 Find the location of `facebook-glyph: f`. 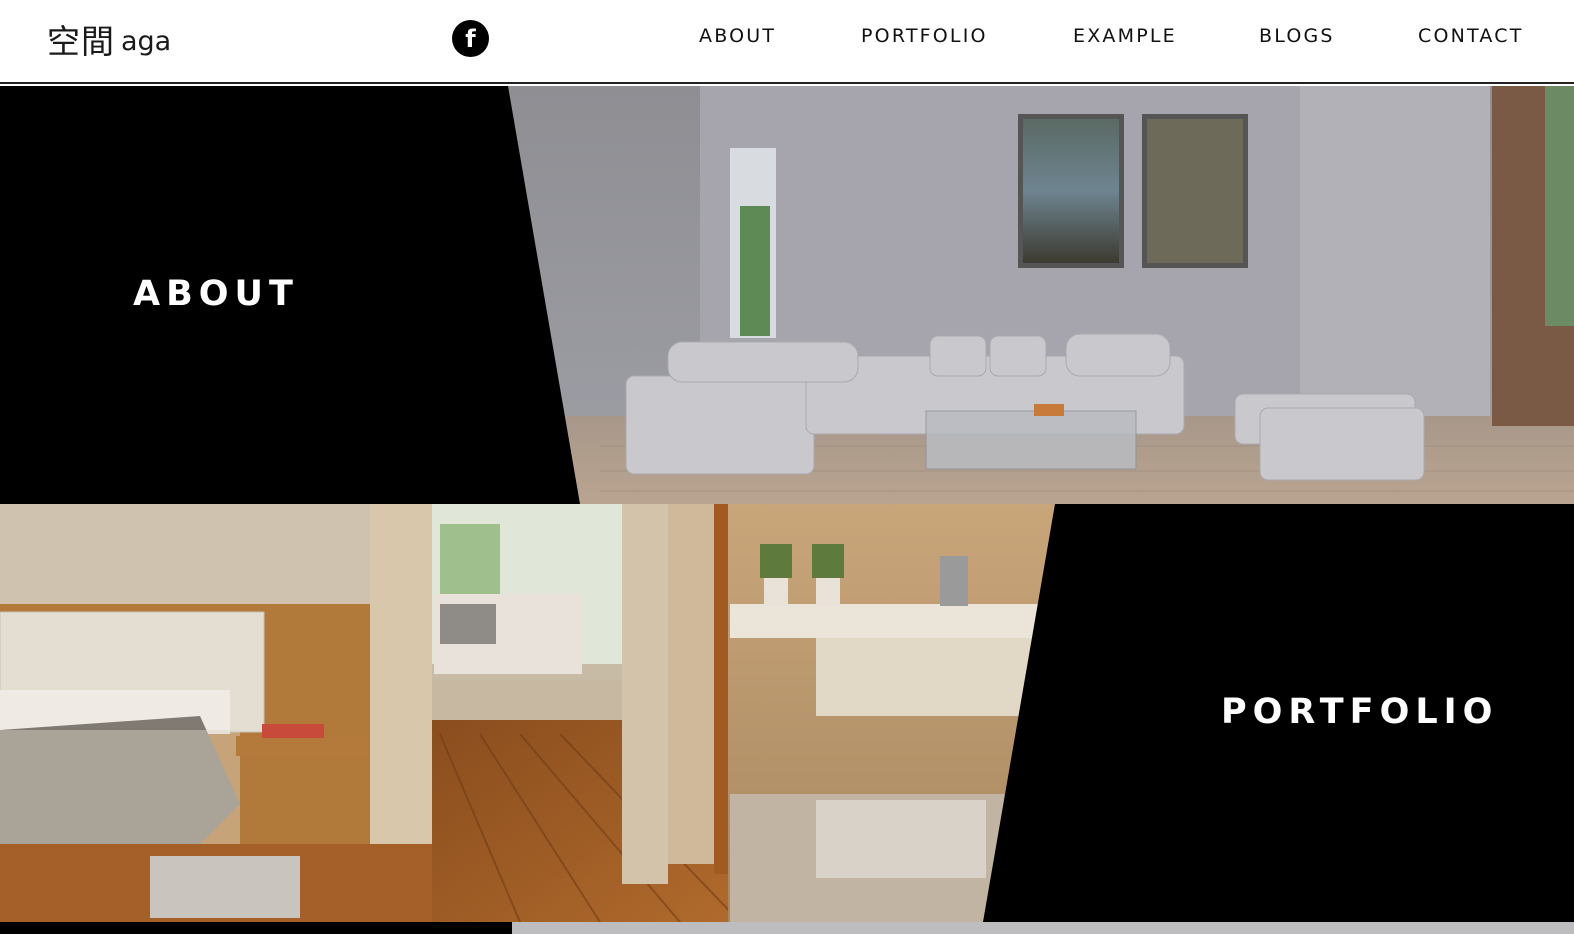

facebook-glyph: f is located at coordinates (470, 39).